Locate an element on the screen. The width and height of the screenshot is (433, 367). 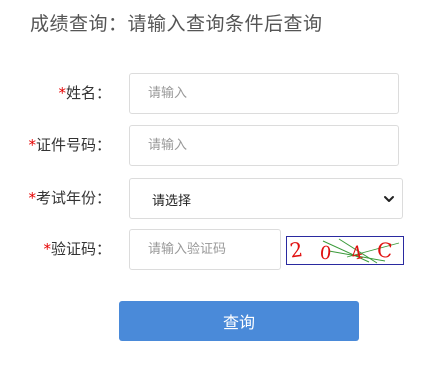
exam-year-selected-value: 请选择 is located at coordinates (172, 201).